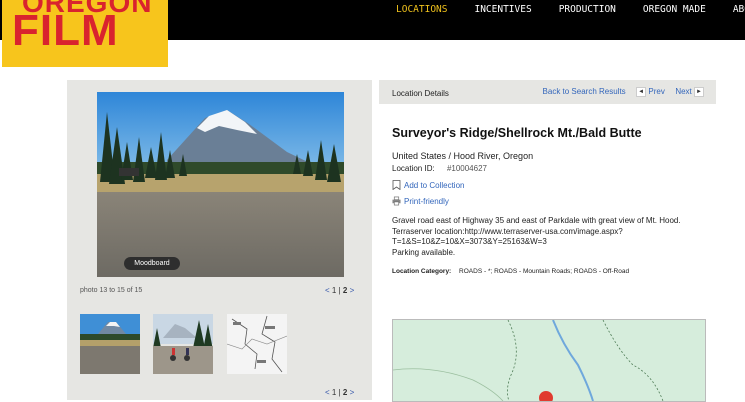 The width and height of the screenshot is (745, 402). Describe the element at coordinates (656, 91) in the screenshot. I see `prev-link: Prev` at that location.